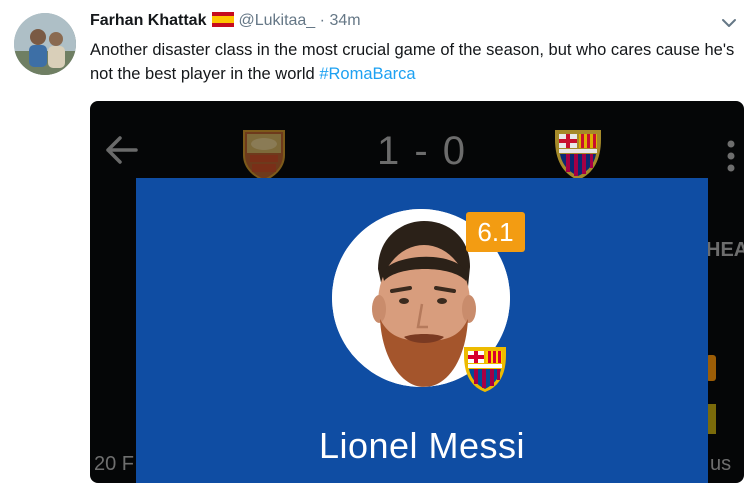 The height and width of the screenshot is (492, 750). Describe the element at coordinates (729, 23) in the screenshot. I see `chevron-down-icon` at that location.